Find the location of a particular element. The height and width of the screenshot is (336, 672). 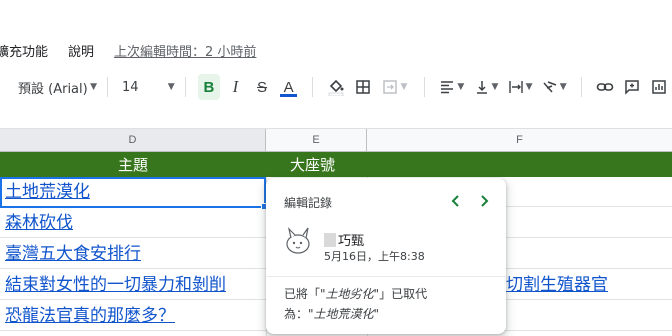

redacted-name-block is located at coordinates (330, 239).